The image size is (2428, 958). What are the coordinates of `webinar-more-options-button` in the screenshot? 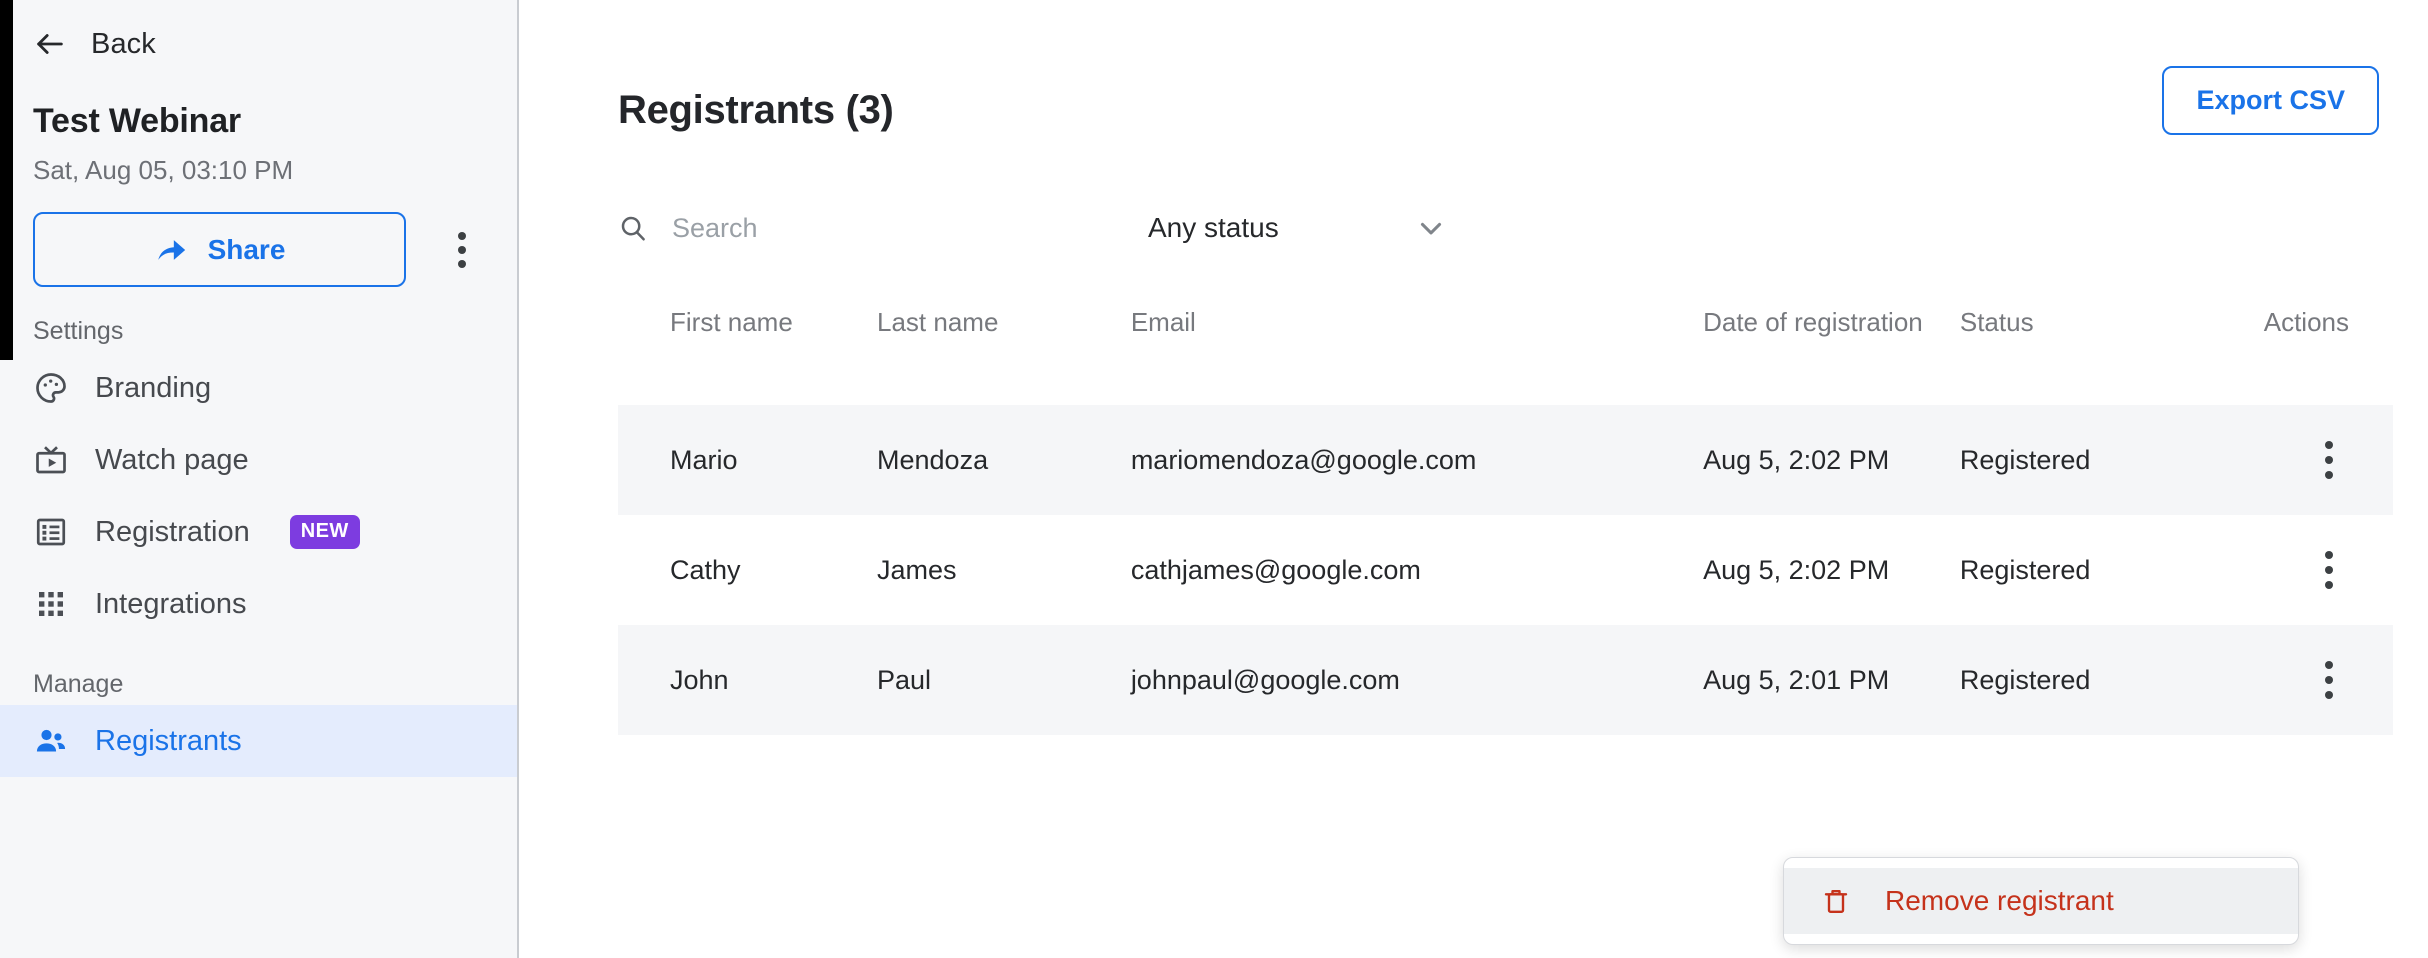 It's located at (462, 250).